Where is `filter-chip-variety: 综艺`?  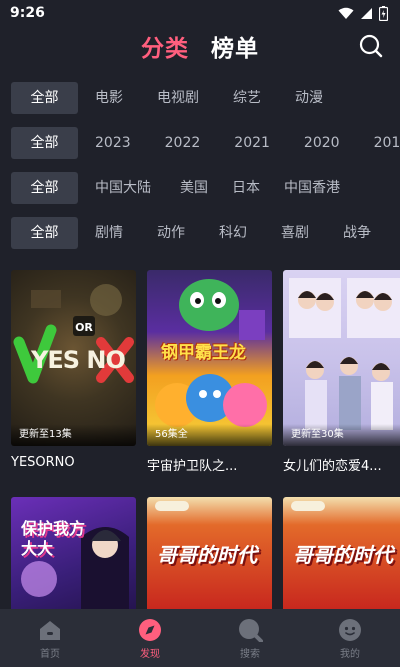 filter-chip-variety: 综艺 is located at coordinates (247, 98).